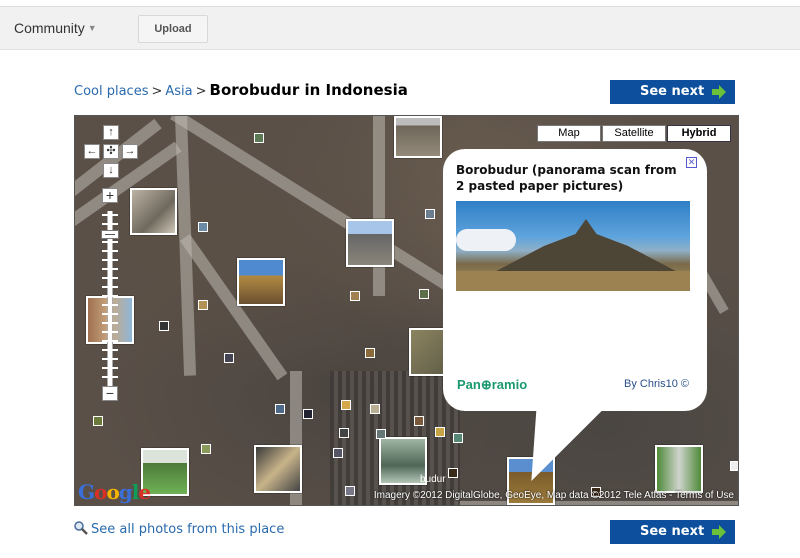 Image resolution: width=800 pixels, height=558 pixels. Describe the element at coordinates (492, 385) in the screenshot. I see `panoramio-logo: Pan⊕ramio` at that location.